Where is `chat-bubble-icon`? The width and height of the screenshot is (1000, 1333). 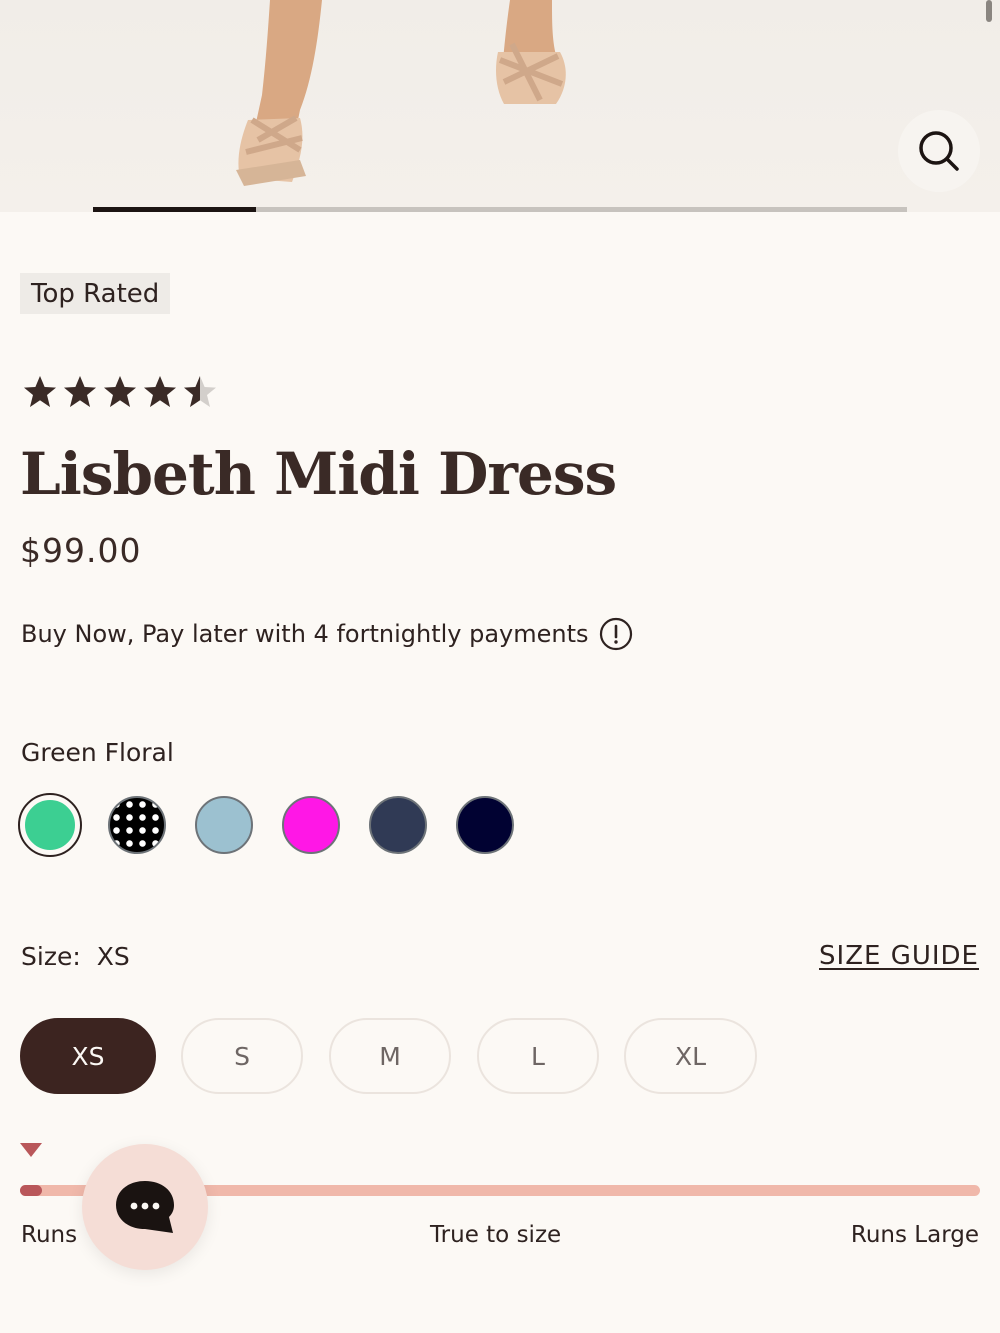
chat-bubble-icon is located at coordinates (145, 1207).